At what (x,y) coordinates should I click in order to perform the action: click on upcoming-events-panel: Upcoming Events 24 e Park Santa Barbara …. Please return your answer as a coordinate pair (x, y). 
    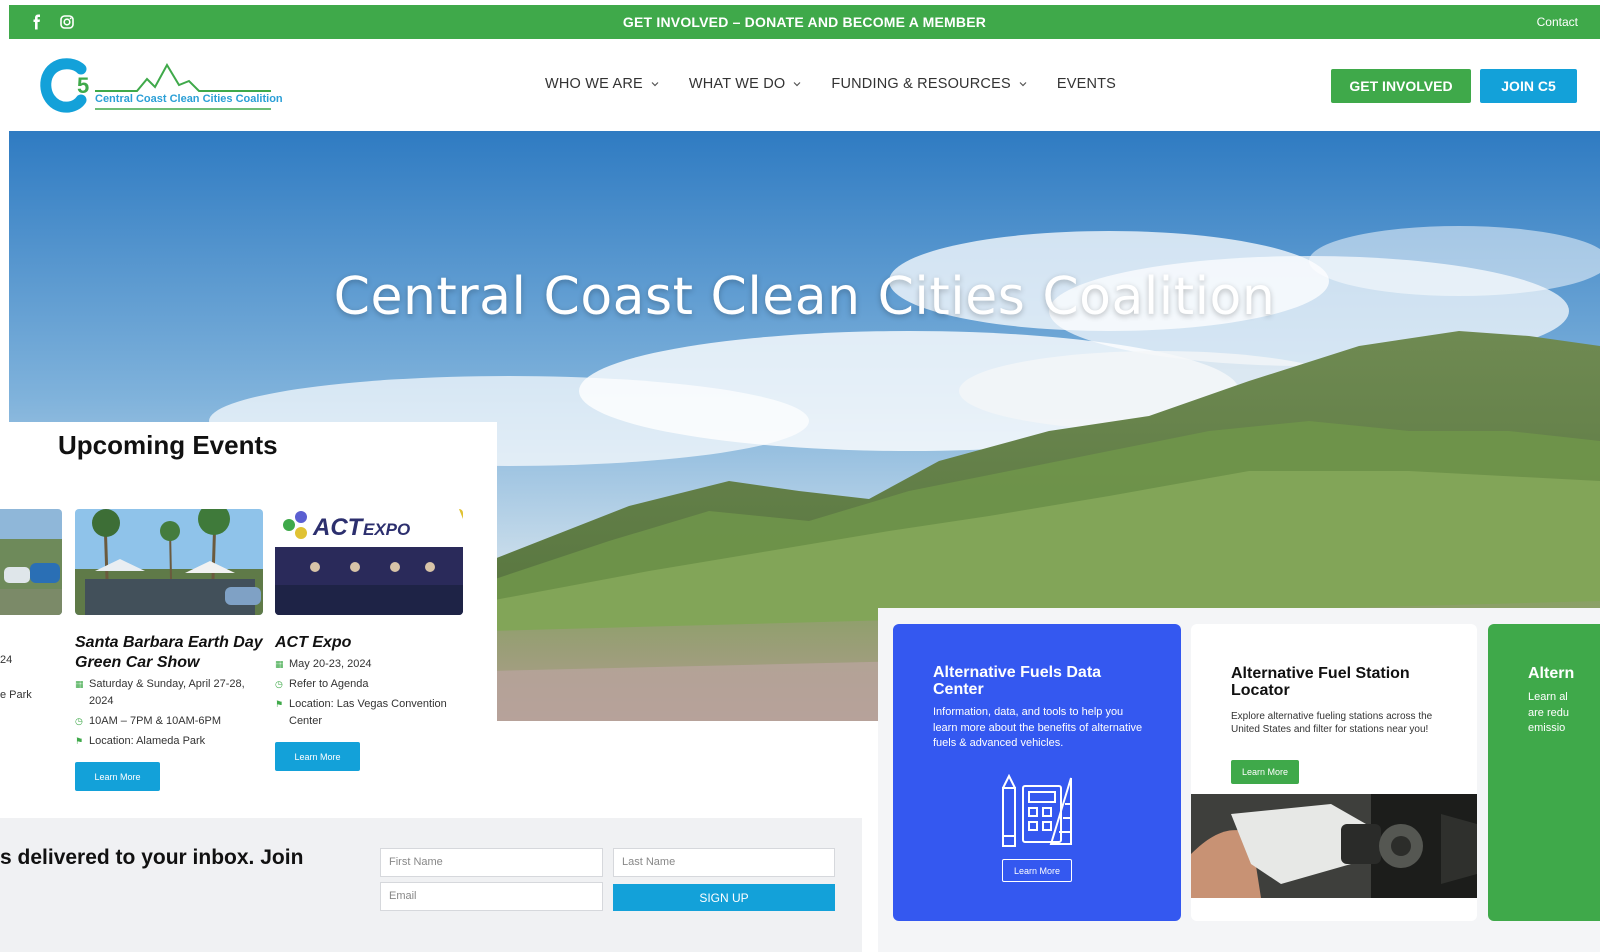
    Looking at the image, I should click on (248, 606).